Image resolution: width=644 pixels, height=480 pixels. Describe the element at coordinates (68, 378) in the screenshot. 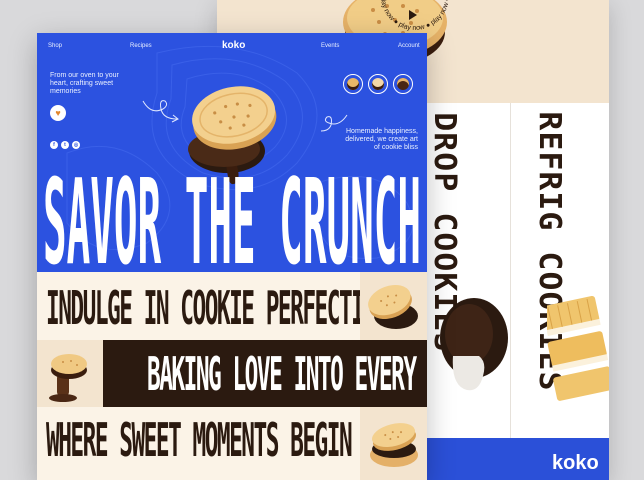

I see `dipped-cookie-icon` at that location.